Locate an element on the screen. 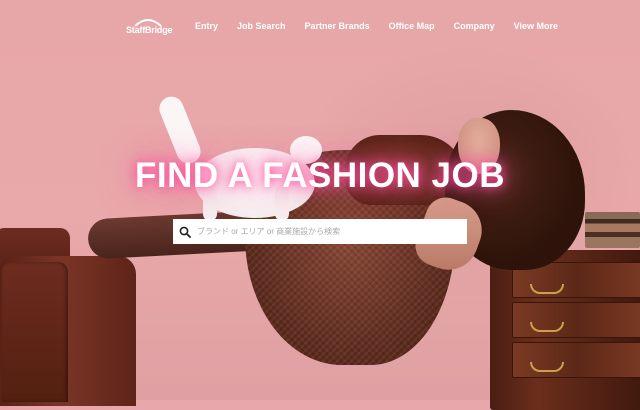  book-stack is located at coordinates (612, 230).